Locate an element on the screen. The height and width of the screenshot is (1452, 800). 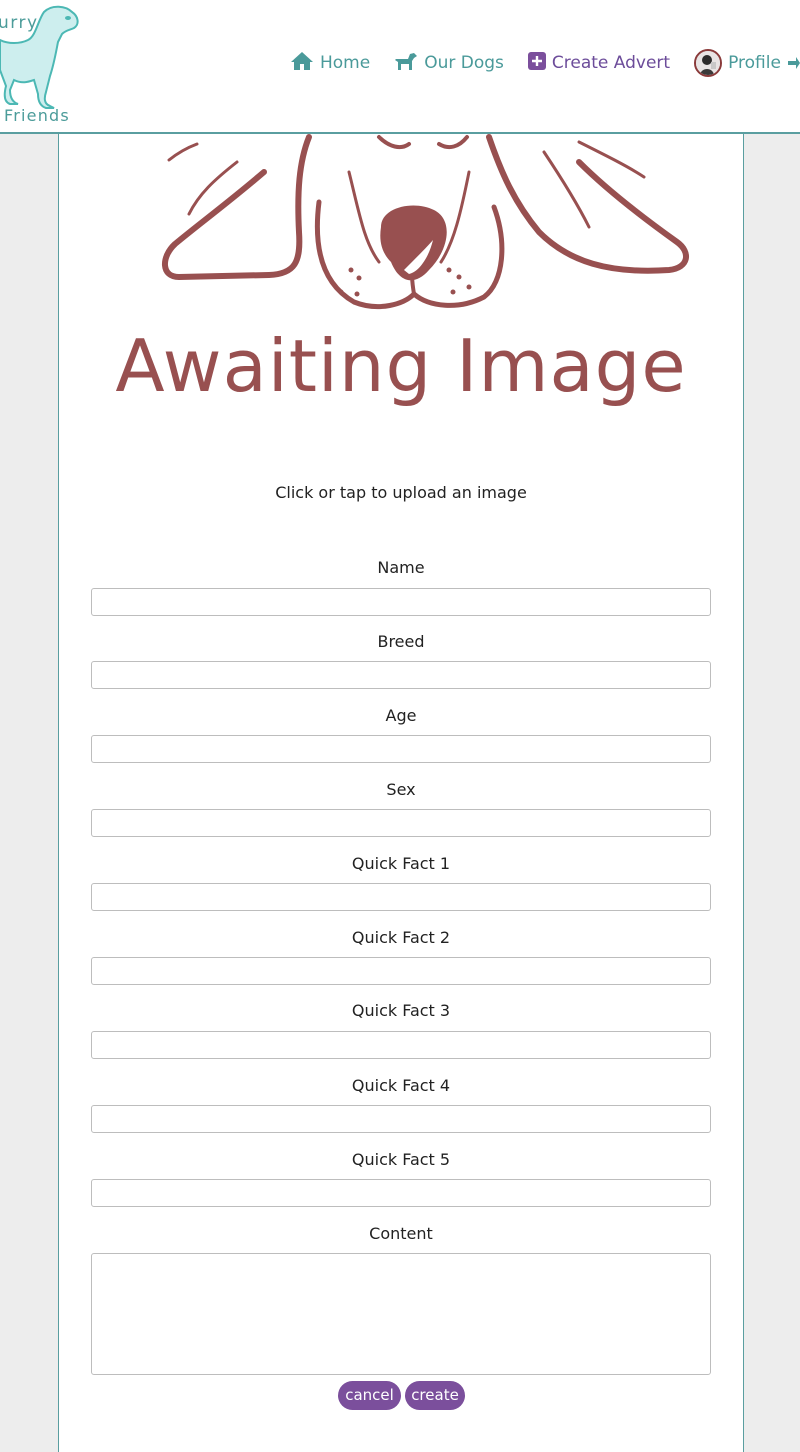
quick-fact-5-input is located at coordinates (401, 1193).